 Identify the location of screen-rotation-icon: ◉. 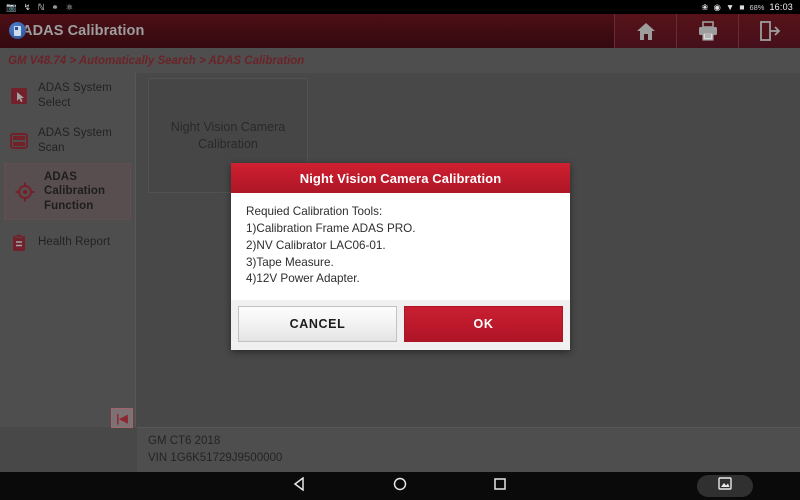
(717, 6).